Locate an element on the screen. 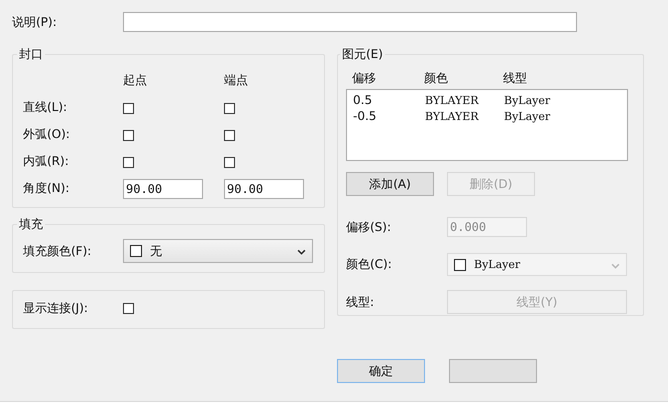  description-field is located at coordinates (350, 22).